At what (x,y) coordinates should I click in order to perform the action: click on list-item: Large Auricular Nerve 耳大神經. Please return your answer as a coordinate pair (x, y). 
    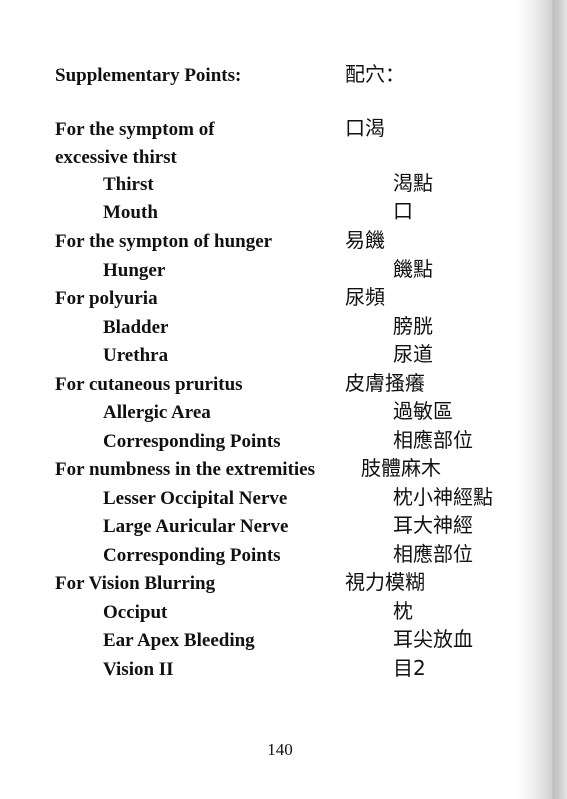
    Looking at the image, I should click on (270, 528).